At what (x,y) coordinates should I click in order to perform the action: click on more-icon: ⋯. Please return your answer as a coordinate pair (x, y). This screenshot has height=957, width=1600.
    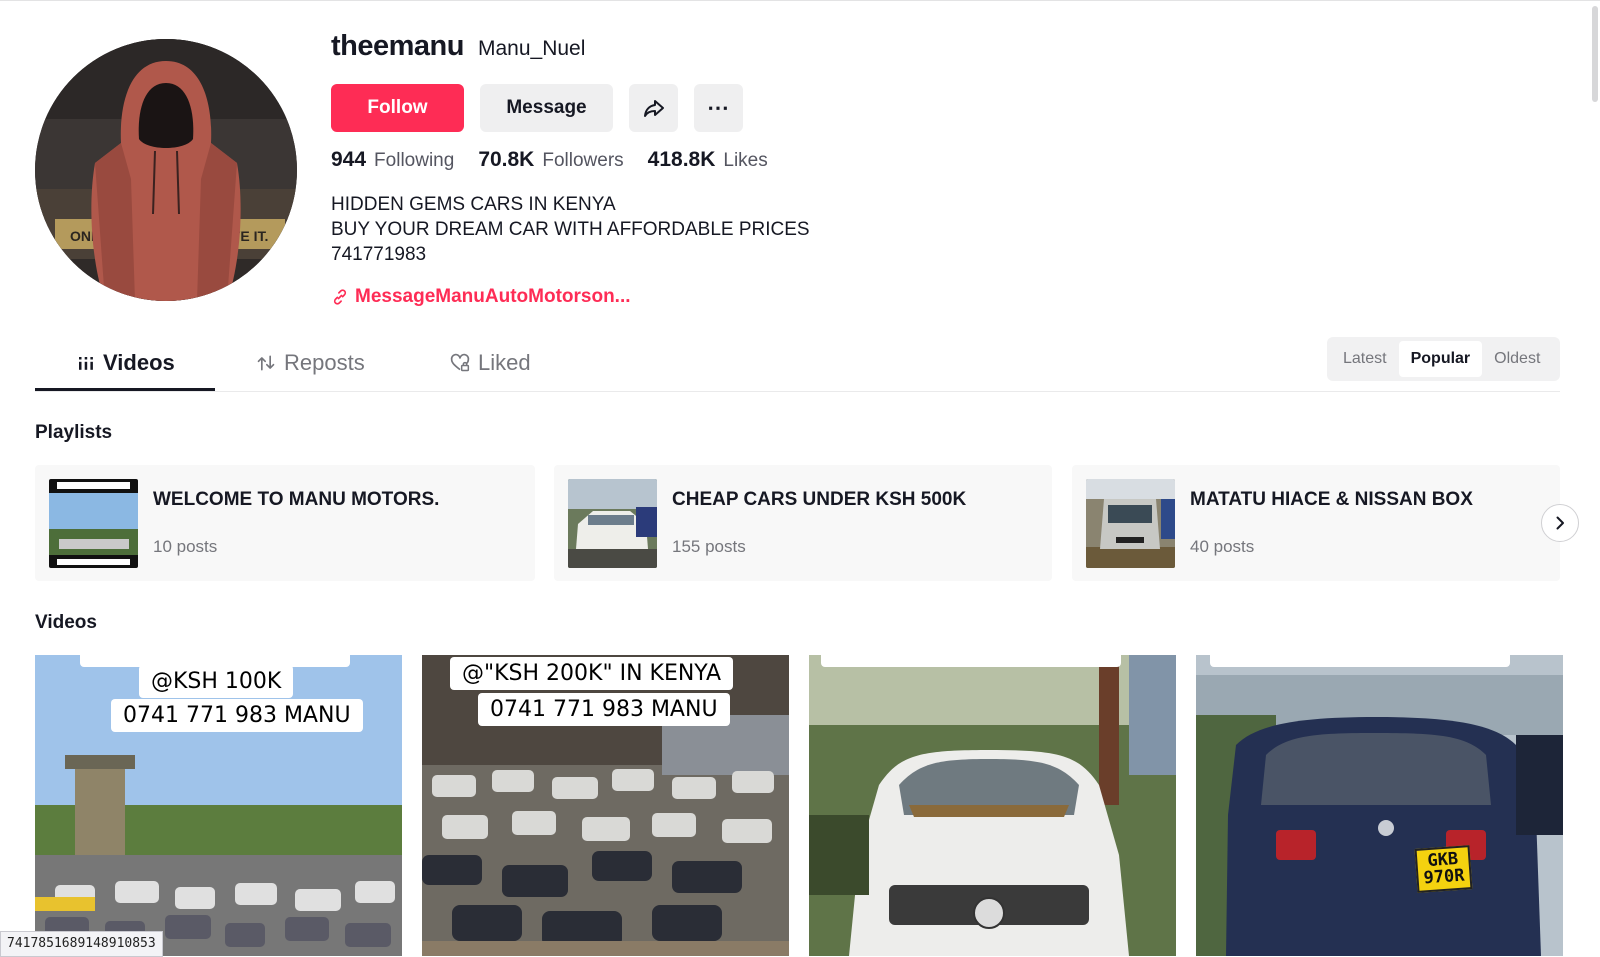
    Looking at the image, I should click on (718, 107).